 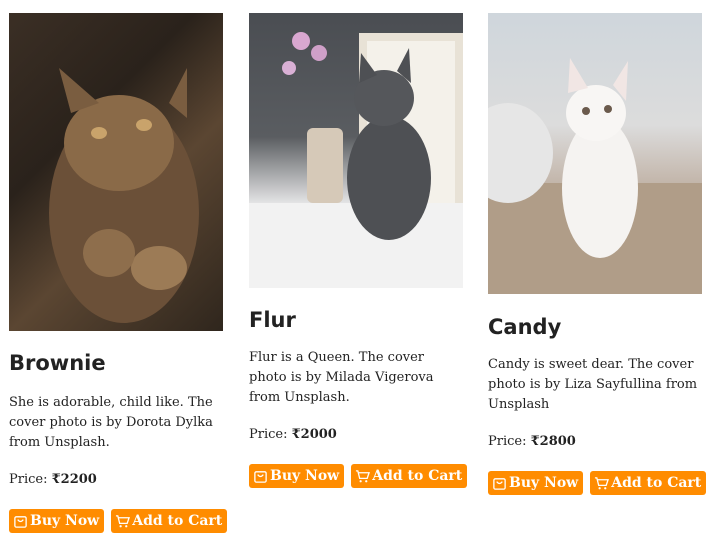 What do you see at coordinates (116, 479) in the screenshot?
I see `product-price: Price: ₹2200` at bounding box center [116, 479].